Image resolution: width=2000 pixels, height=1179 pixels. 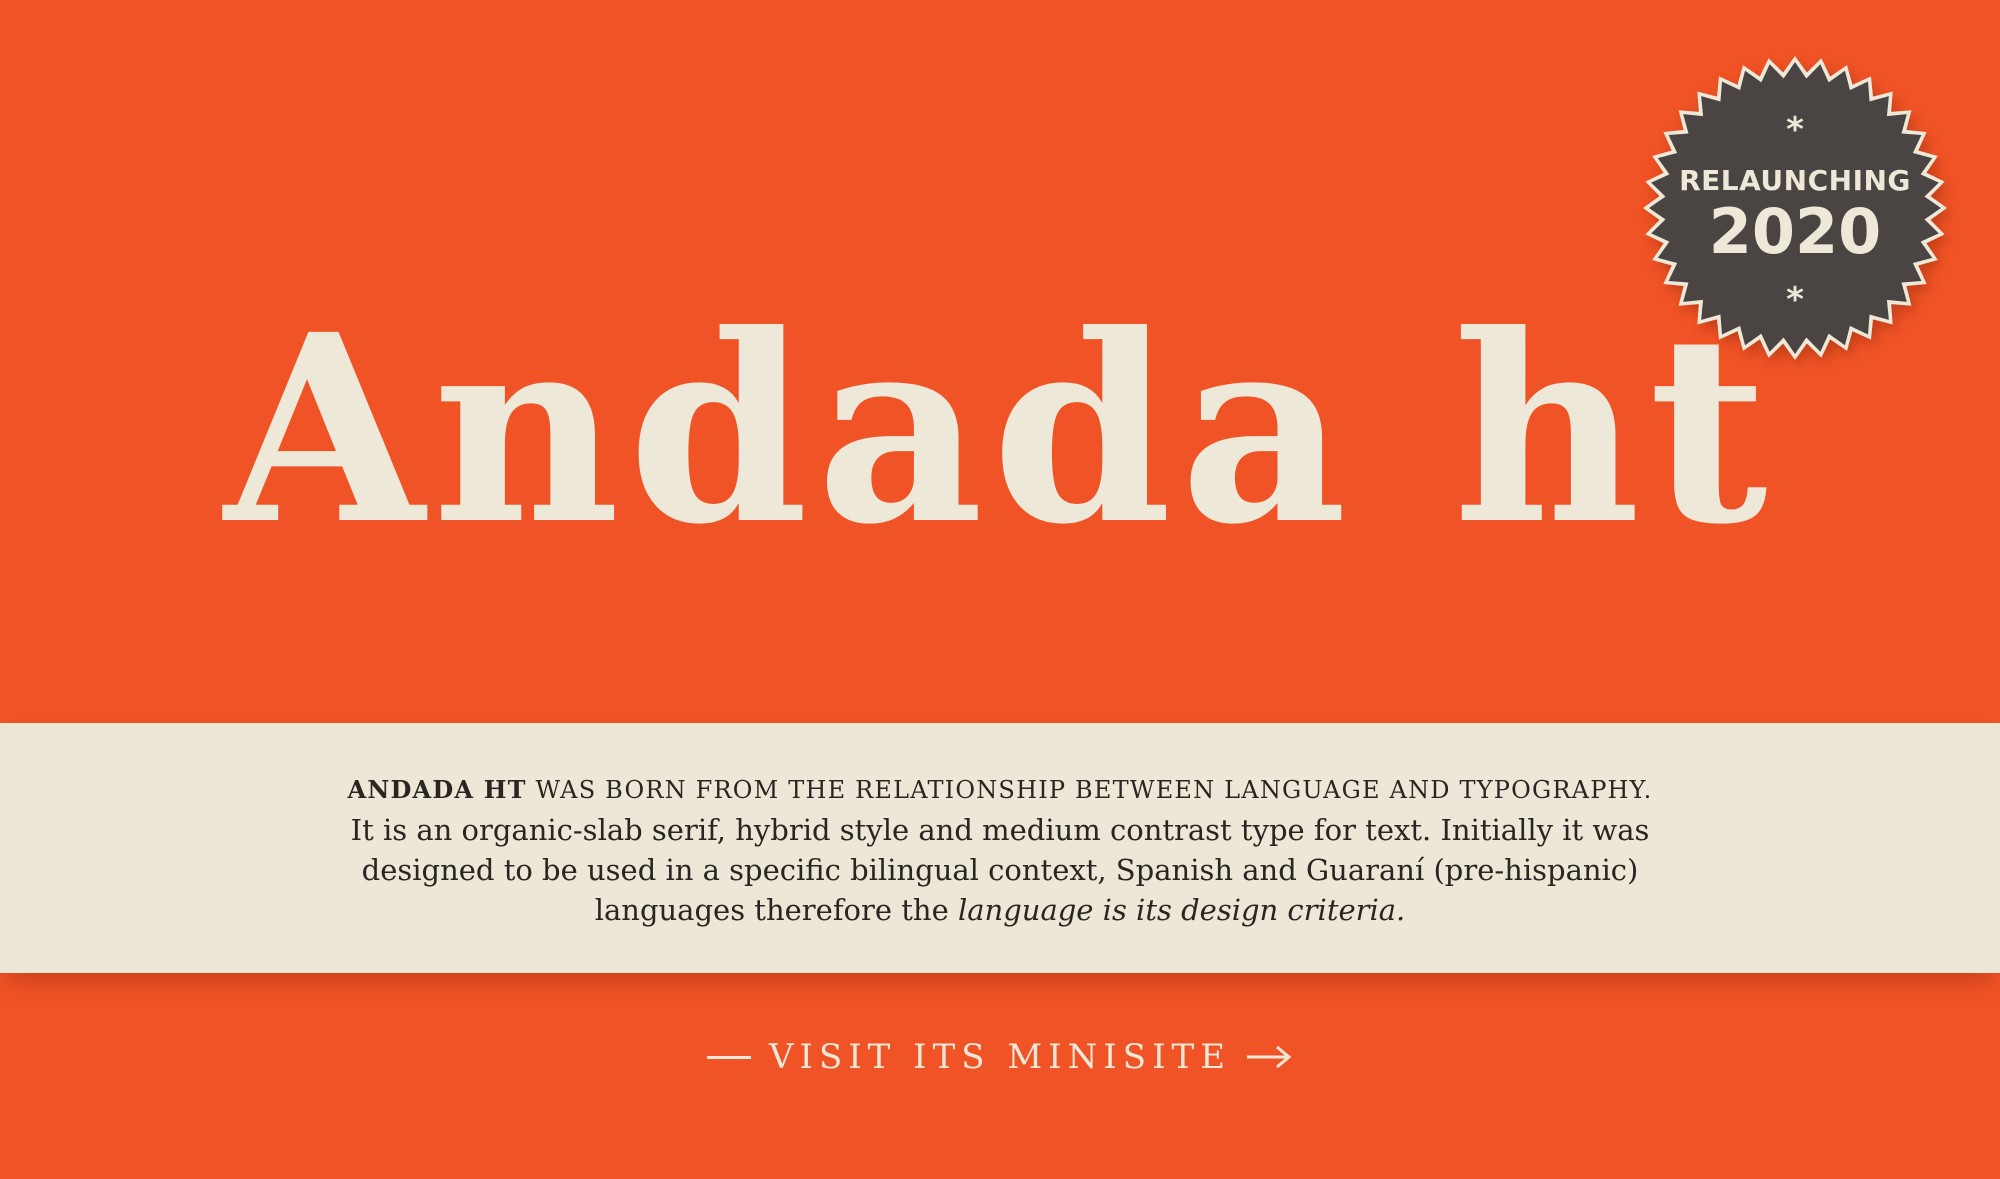 What do you see at coordinates (437, 789) in the screenshot?
I see `font-name-strong: ANDADA HT` at bounding box center [437, 789].